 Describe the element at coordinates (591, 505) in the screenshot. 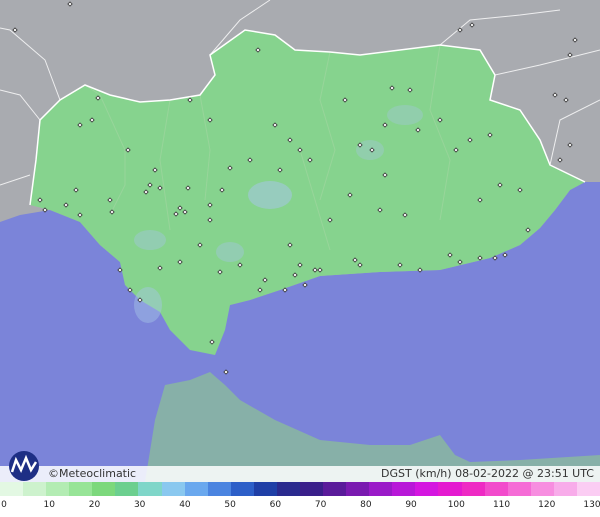

I see `legend-tick-label: 130` at that location.